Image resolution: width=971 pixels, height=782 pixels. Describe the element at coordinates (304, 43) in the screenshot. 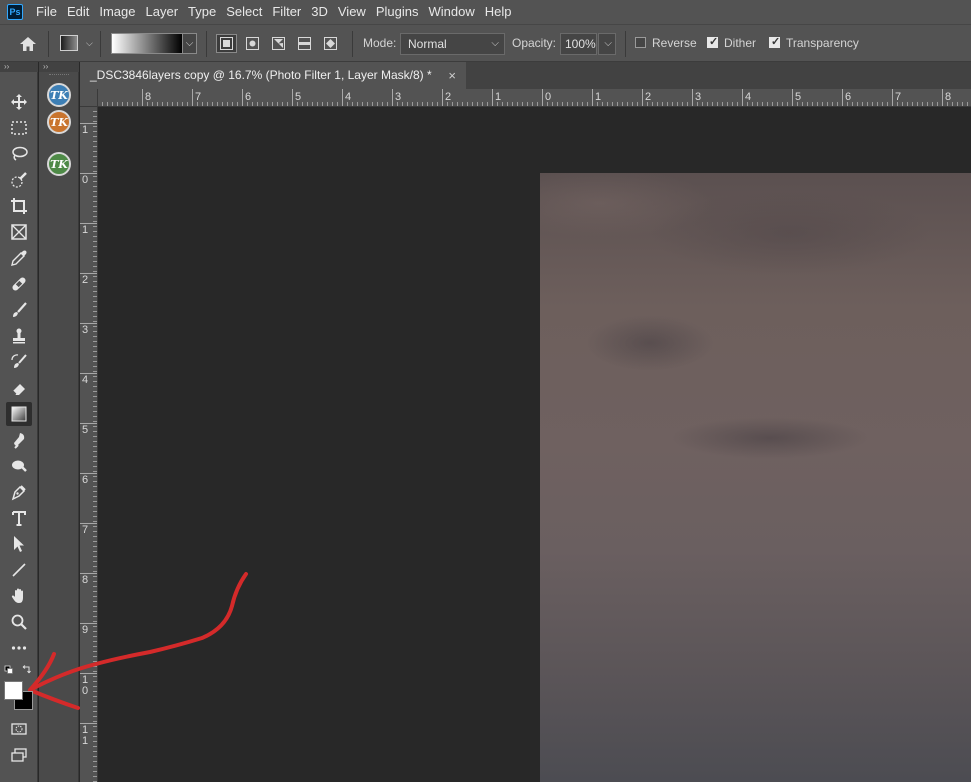

I see `reflected-gradient-button` at that location.